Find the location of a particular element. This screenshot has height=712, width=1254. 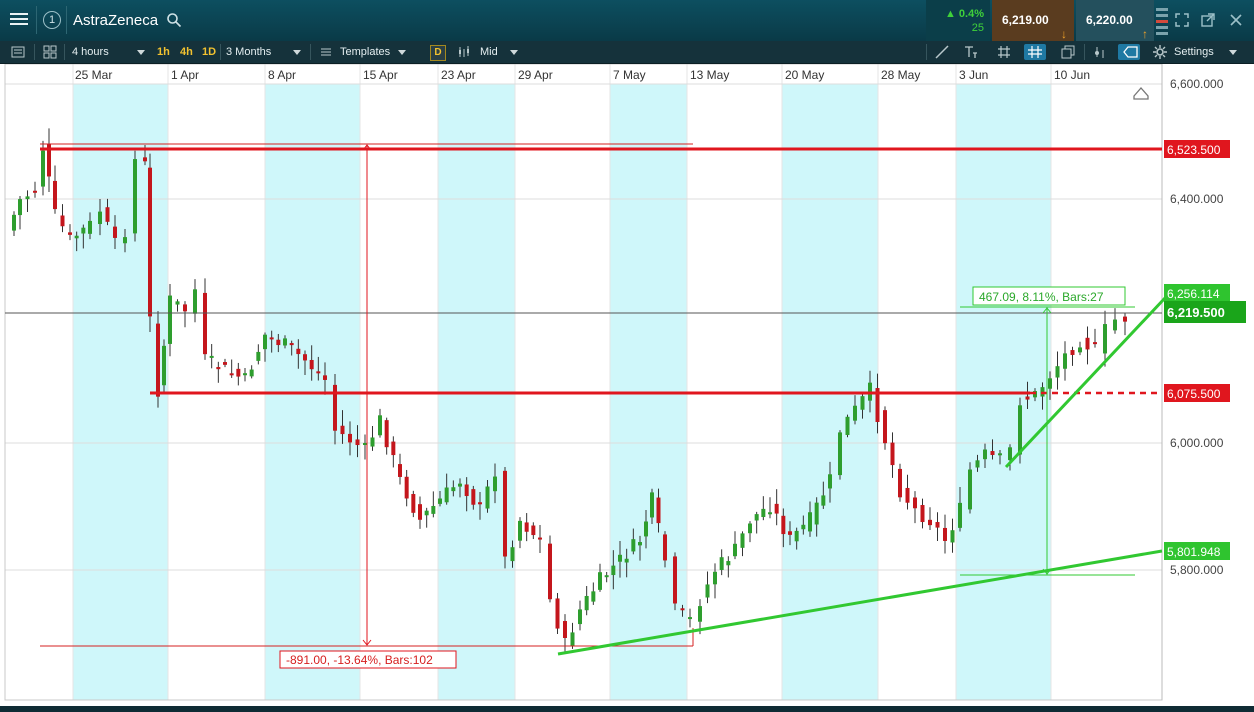

expand-icon is located at coordinates (1182, 20).